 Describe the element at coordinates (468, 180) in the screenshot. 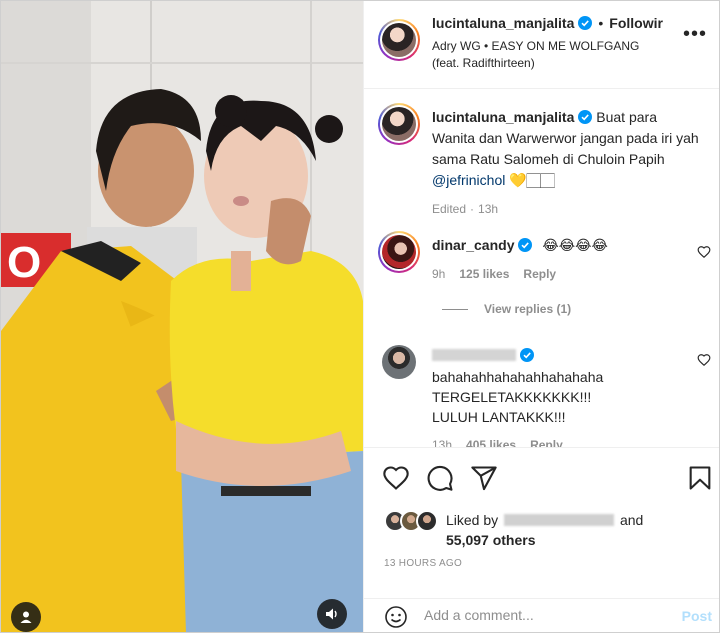

I see `caption-mention-link: @jefrinichol` at that location.